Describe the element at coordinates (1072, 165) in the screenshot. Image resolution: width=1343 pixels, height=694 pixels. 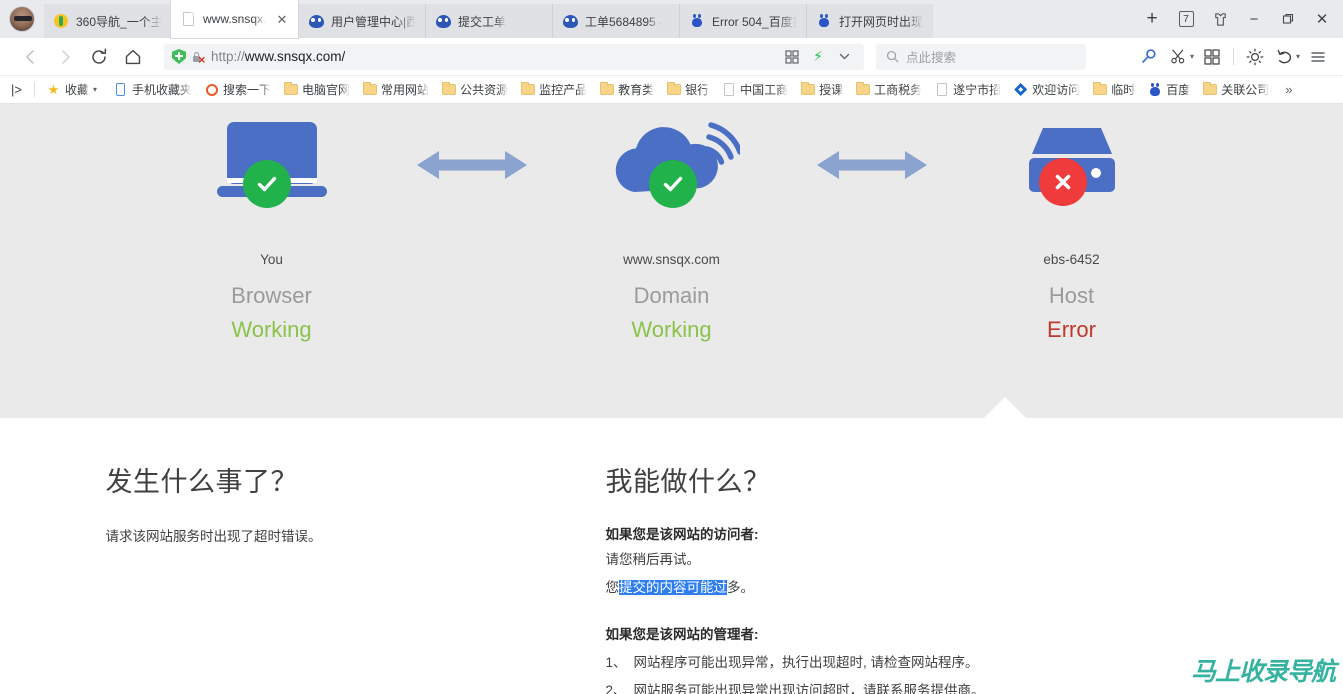
I see `server-icon` at that location.